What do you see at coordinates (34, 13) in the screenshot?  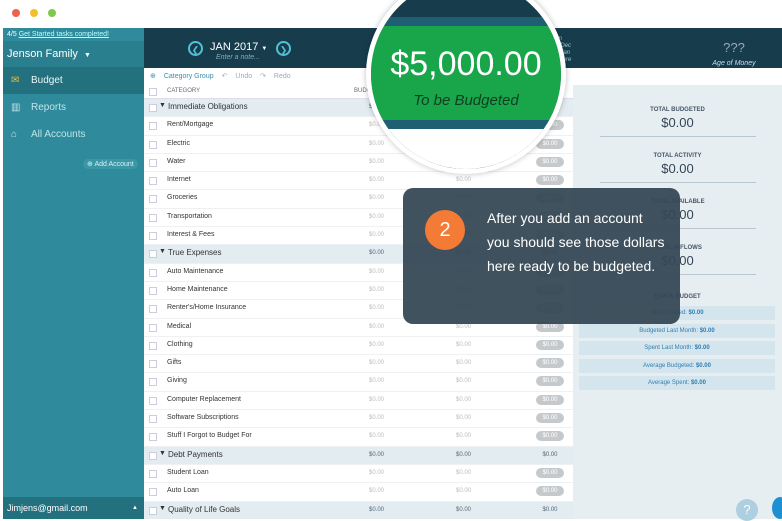 I see `minimize-window-button` at bounding box center [34, 13].